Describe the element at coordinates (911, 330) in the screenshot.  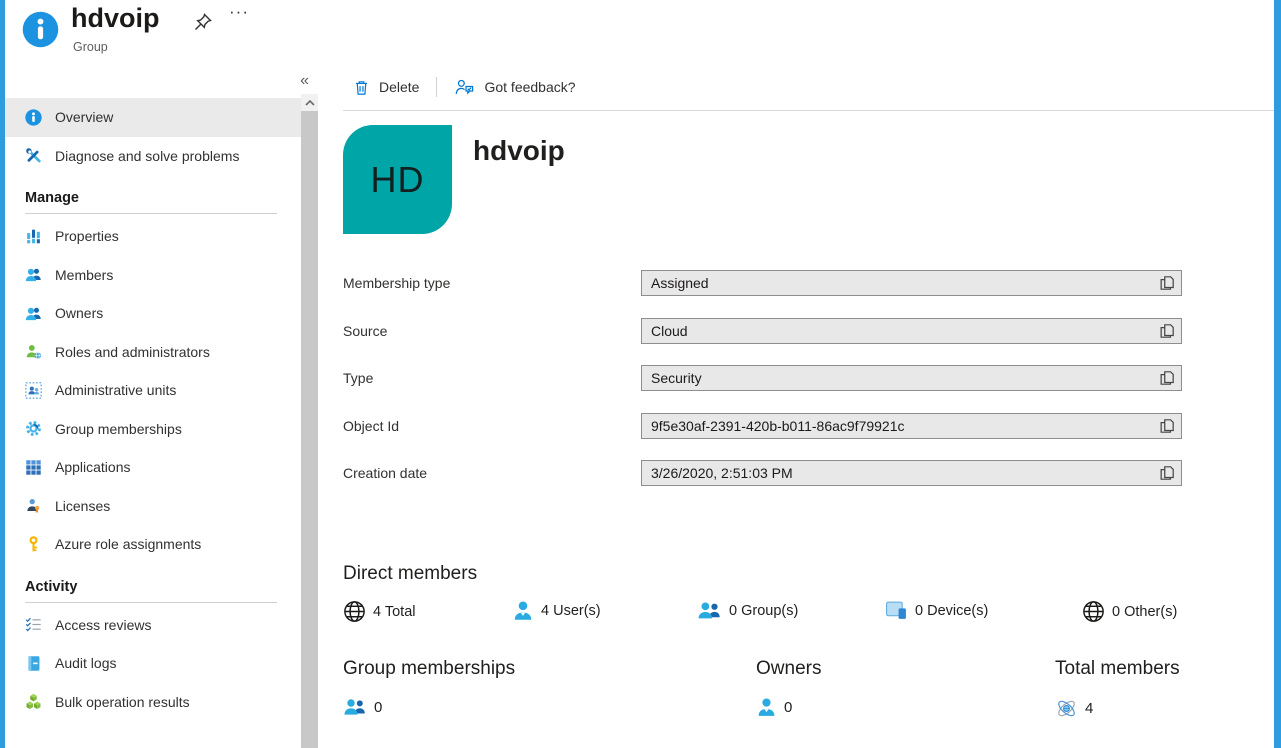
I see `field-value: Cloud` at that location.